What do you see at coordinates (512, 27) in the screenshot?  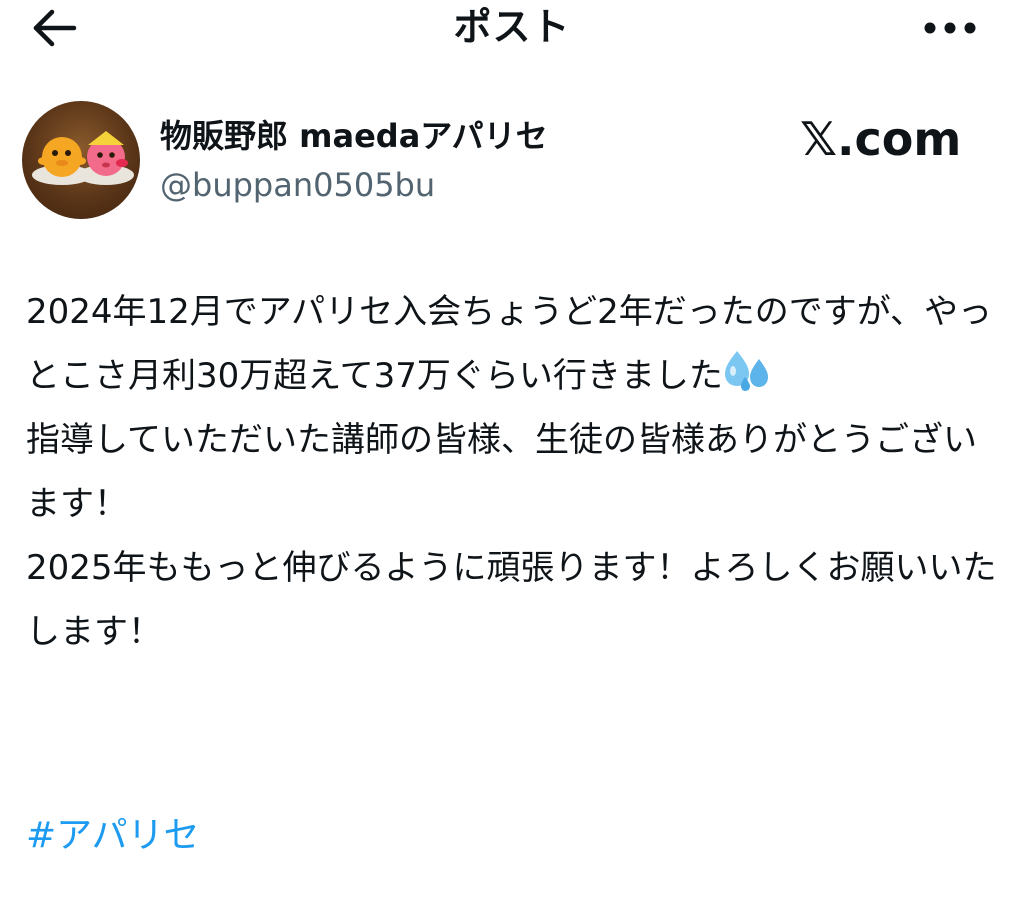 I see `page-title: ポスト` at bounding box center [512, 27].